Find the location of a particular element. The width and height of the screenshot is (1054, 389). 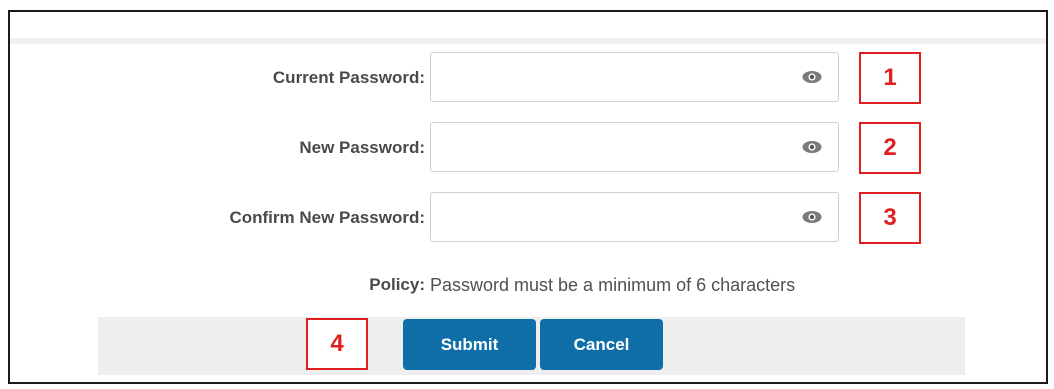

current-password-field is located at coordinates (634, 77).